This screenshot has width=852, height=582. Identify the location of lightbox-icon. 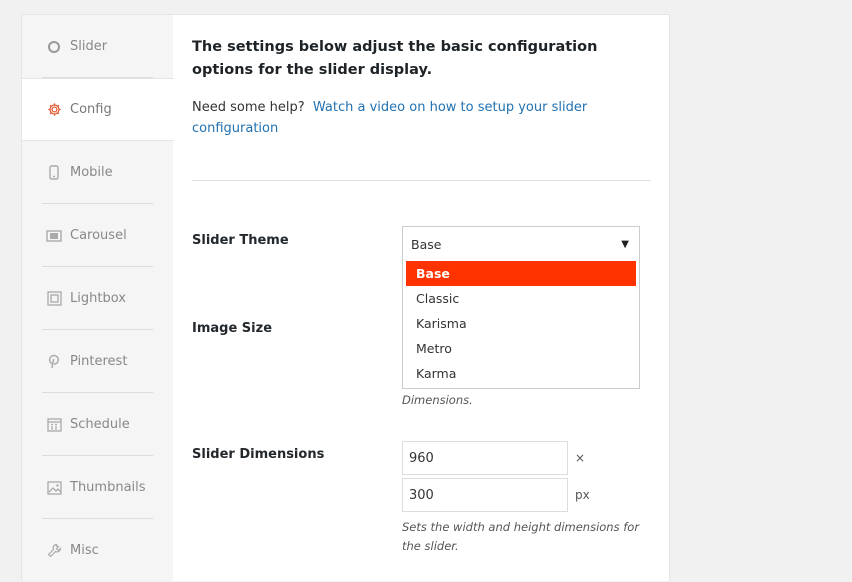
(54, 299).